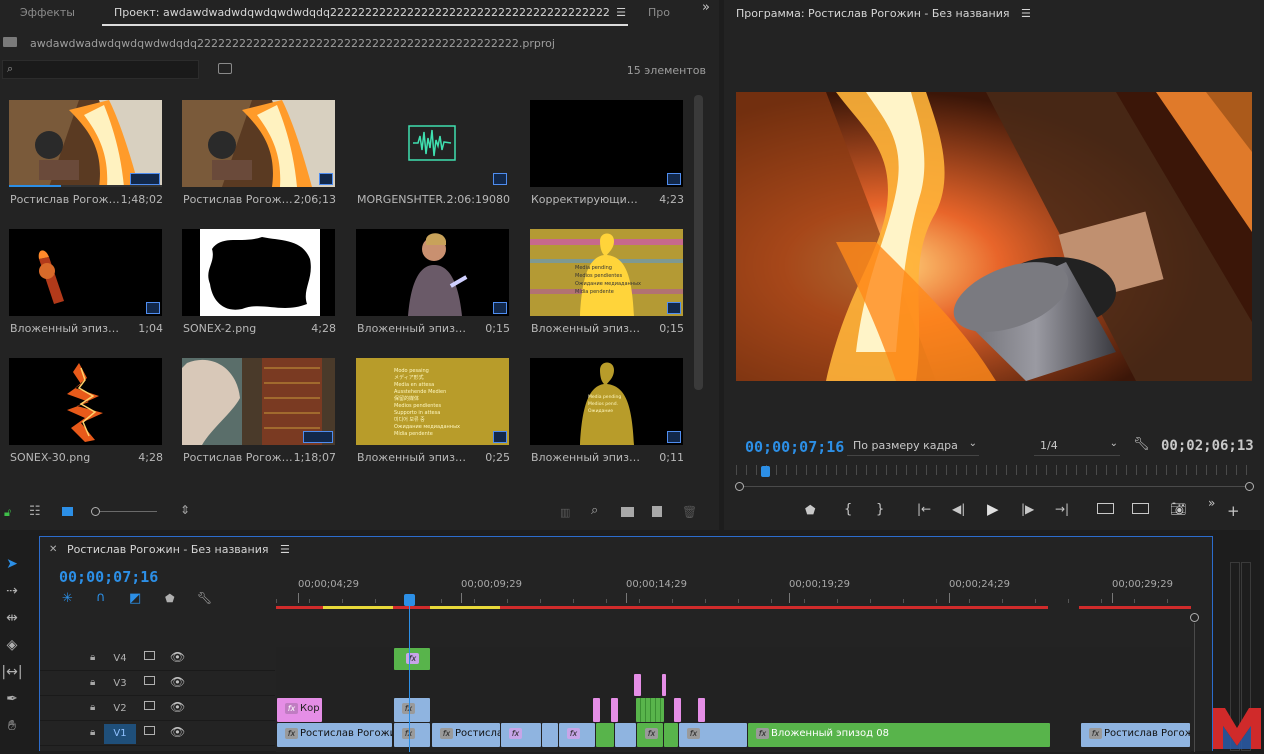  What do you see at coordinates (1249, 486) in the screenshot?
I see `zoom-bar-right-handle` at bounding box center [1249, 486].